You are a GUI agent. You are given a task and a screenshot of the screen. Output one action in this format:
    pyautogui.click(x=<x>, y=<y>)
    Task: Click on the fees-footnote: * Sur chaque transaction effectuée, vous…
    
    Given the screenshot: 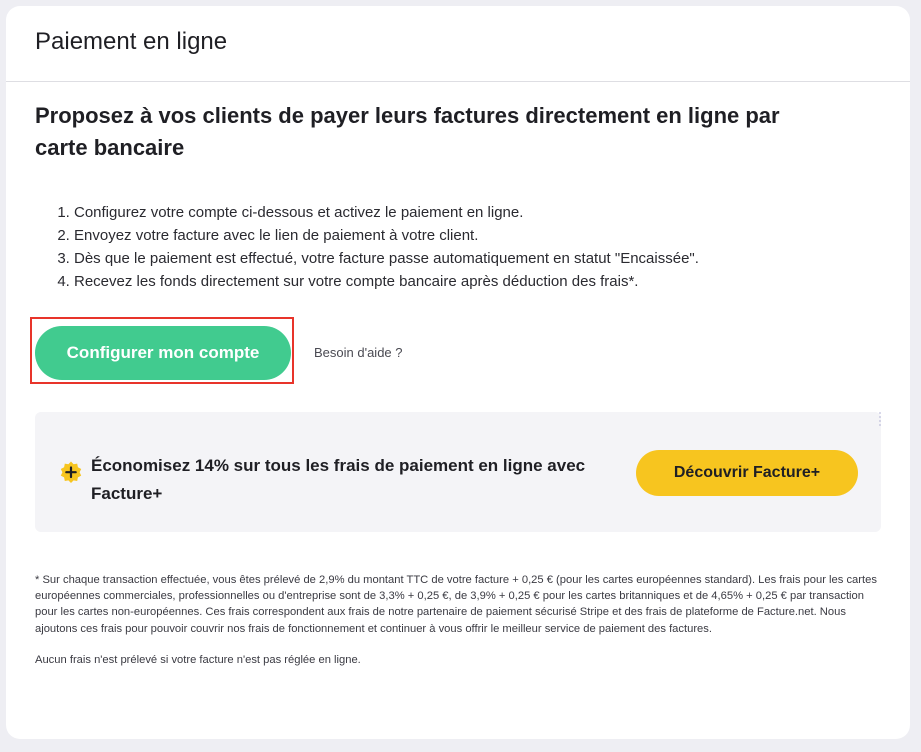 What is the action you would take?
    pyautogui.click(x=456, y=604)
    